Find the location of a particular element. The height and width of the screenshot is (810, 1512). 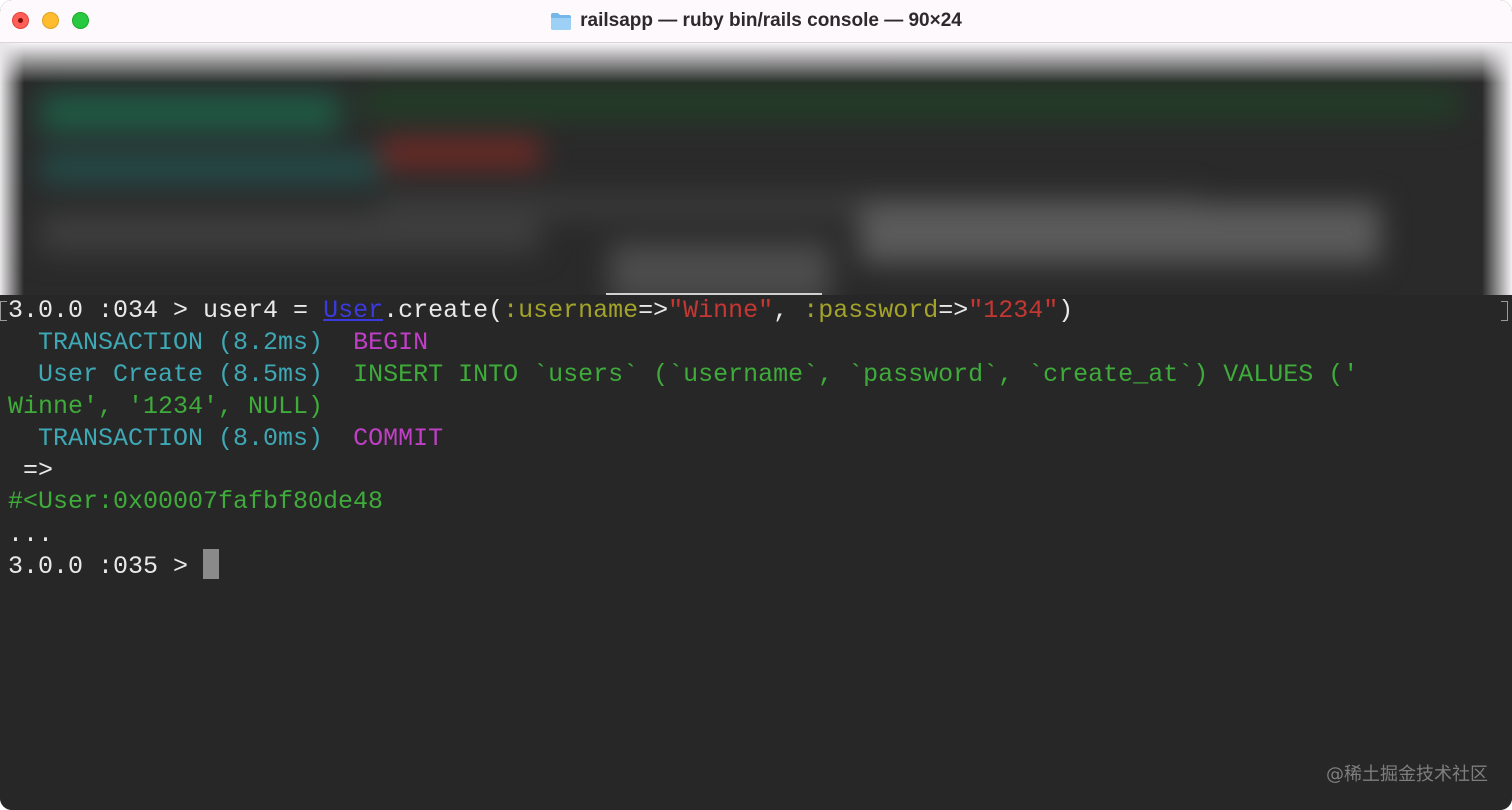

terminal-line-4: Winne', '1234', NULL) is located at coordinates (165, 407).